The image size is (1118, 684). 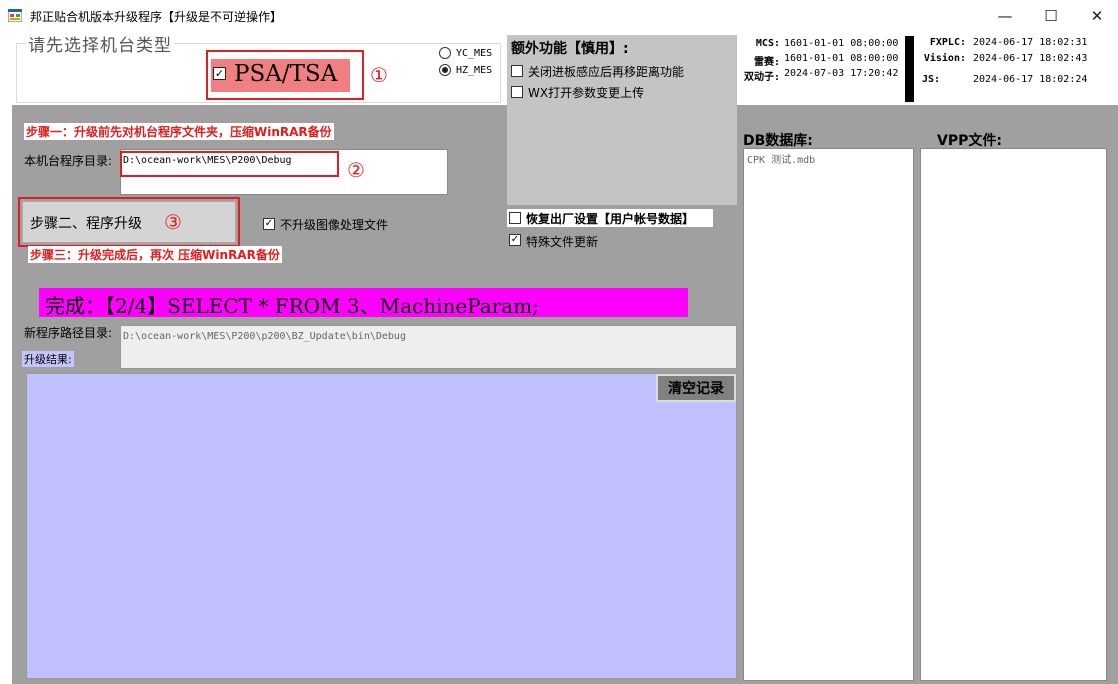 I want to click on title-bar: 邦正贴合机版本升级程序【升级是不可逆操作】 — ☐ ✕, so click(x=559, y=16).